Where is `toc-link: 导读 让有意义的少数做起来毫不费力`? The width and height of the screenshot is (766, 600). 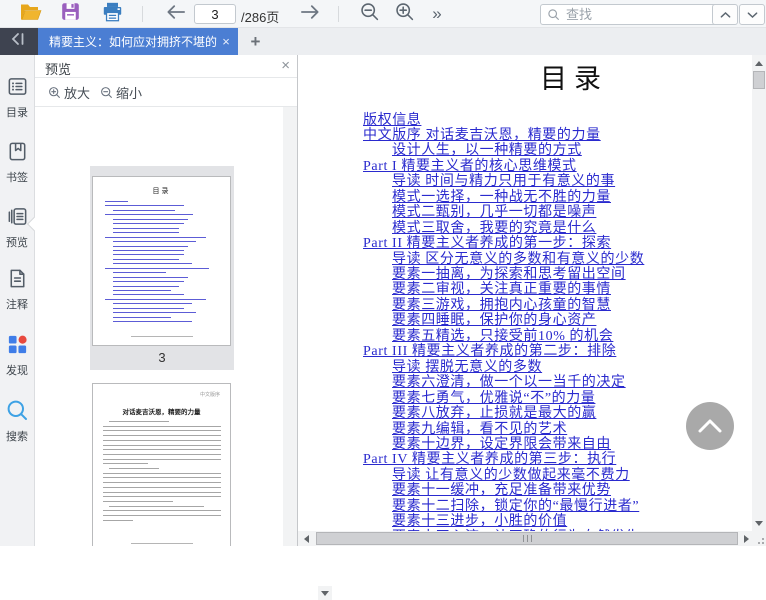 toc-link: 导读 让有意义的少数做起来毫不费力 is located at coordinates (511, 475).